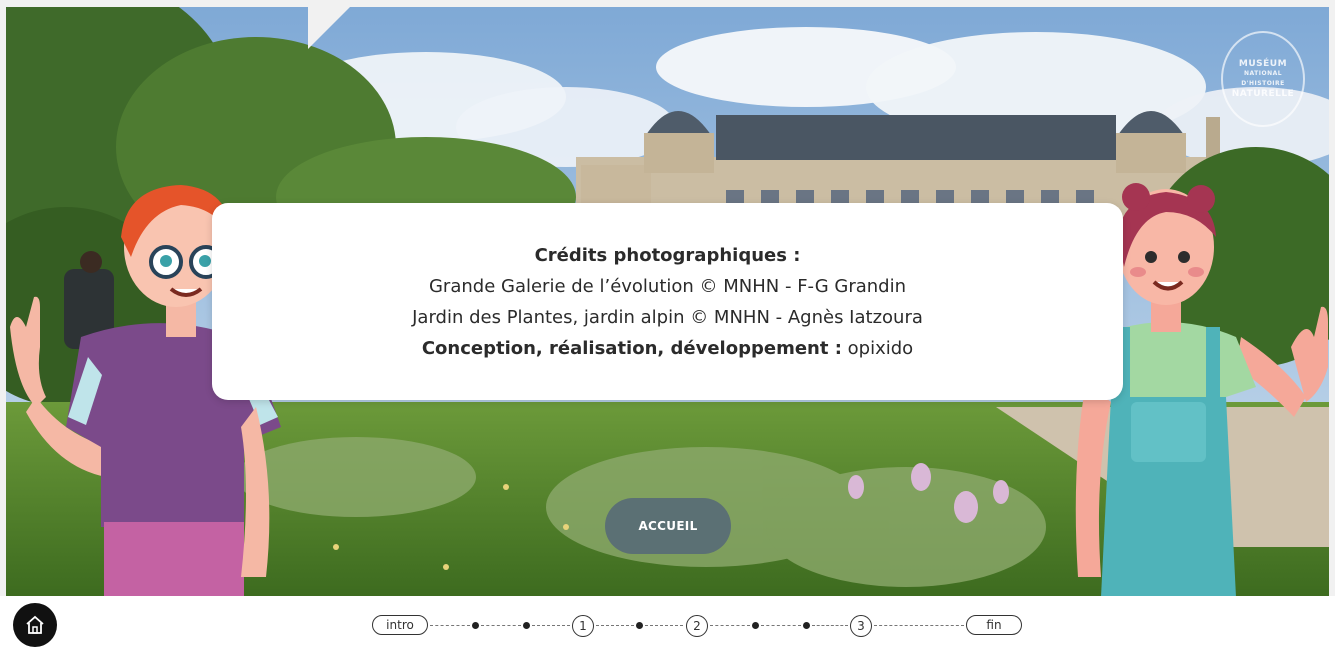 This screenshot has height=651, width=1335. I want to click on home-button, so click(35, 625).